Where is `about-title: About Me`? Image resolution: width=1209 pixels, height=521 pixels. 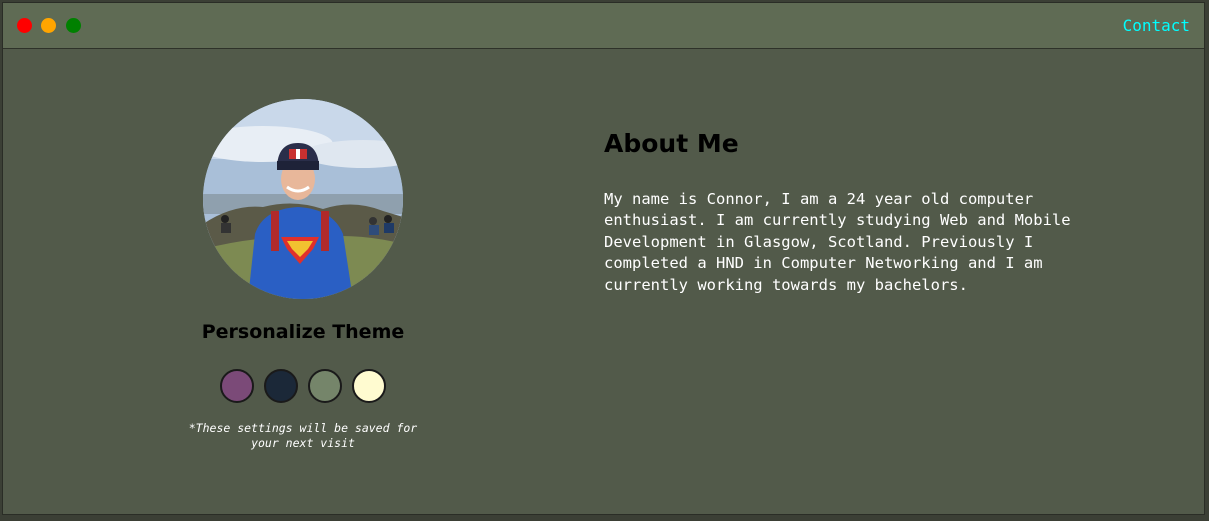
about-title: About Me is located at coordinates (671, 143).